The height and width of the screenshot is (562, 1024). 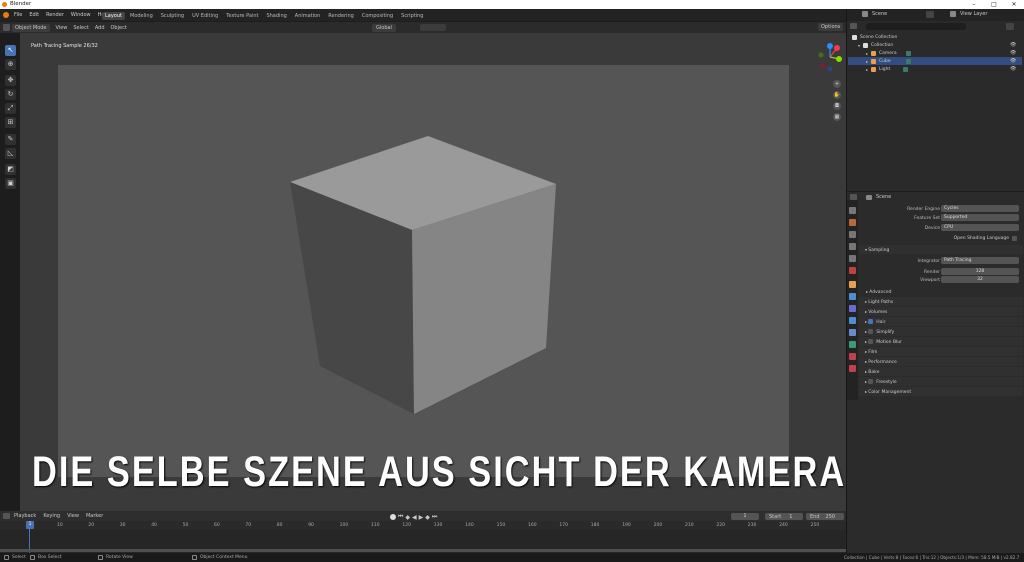 I want to click on camera-view-icon: ◘, so click(x=837, y=106).